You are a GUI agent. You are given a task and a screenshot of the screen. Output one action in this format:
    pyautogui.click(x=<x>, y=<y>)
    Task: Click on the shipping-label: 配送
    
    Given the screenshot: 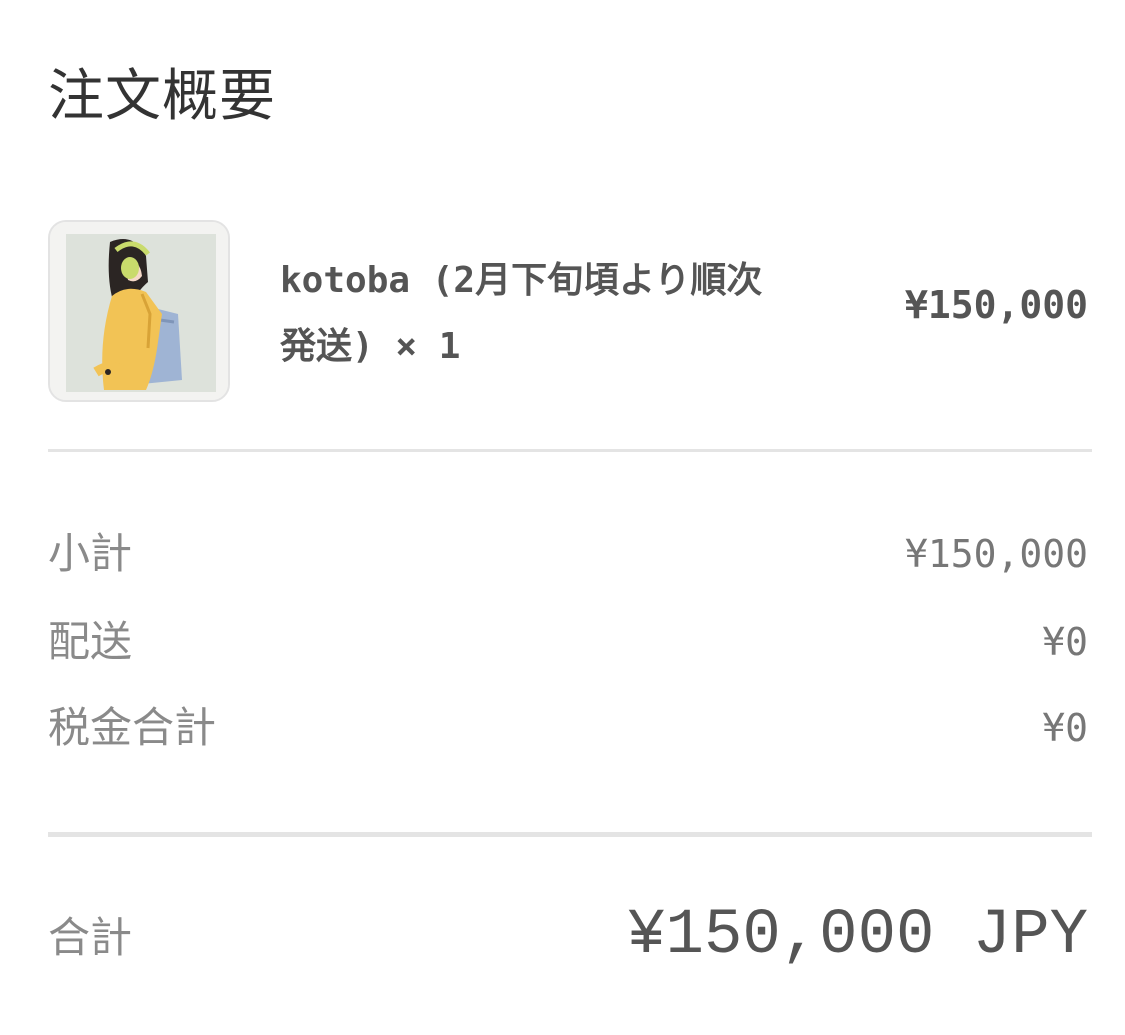 What is the action you would take?
    pyautogui.click(x=90, y=641)
    